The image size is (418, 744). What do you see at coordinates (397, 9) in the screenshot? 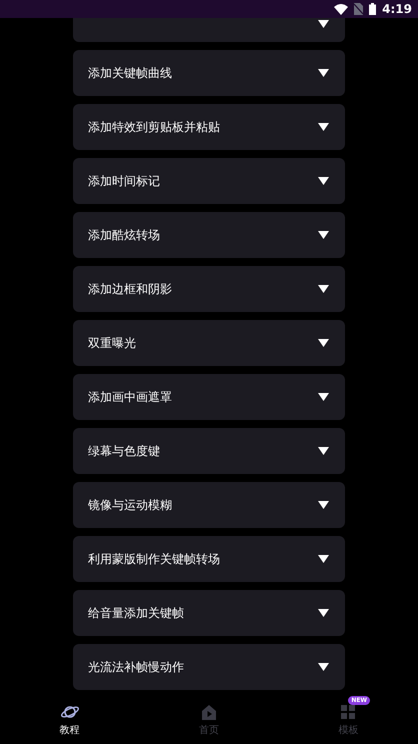
I see `clock: 4:19` at bounding box center [397, 9].